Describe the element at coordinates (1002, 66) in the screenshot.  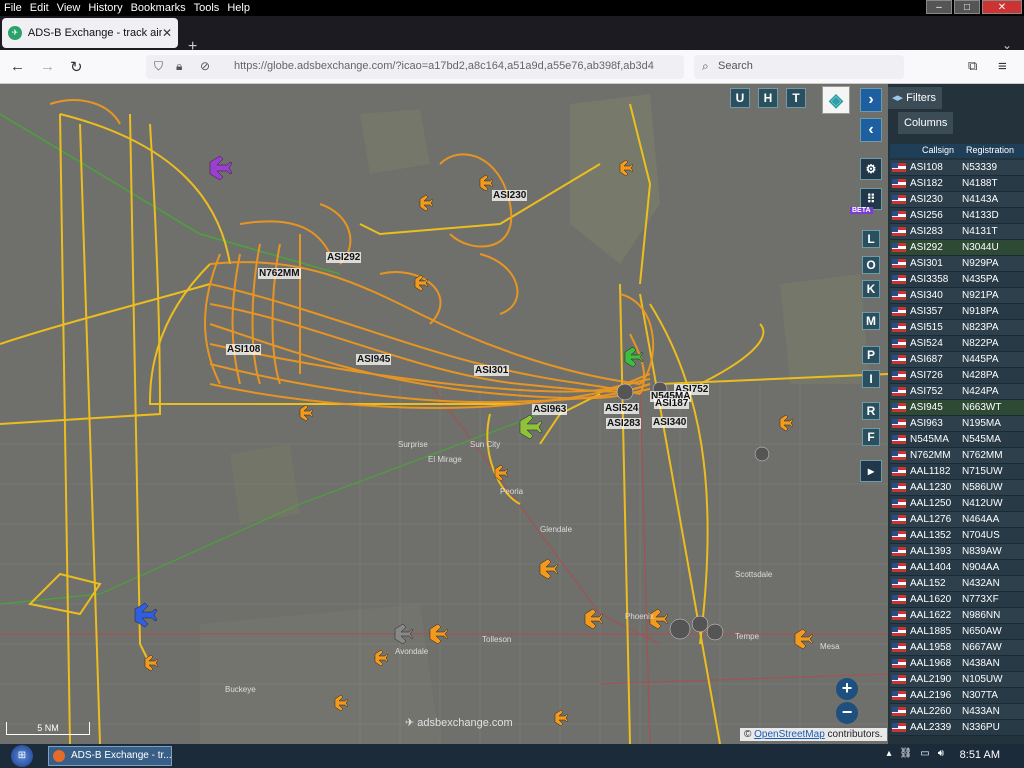
I see `hamburger-menu-icon: ≡` at that location.